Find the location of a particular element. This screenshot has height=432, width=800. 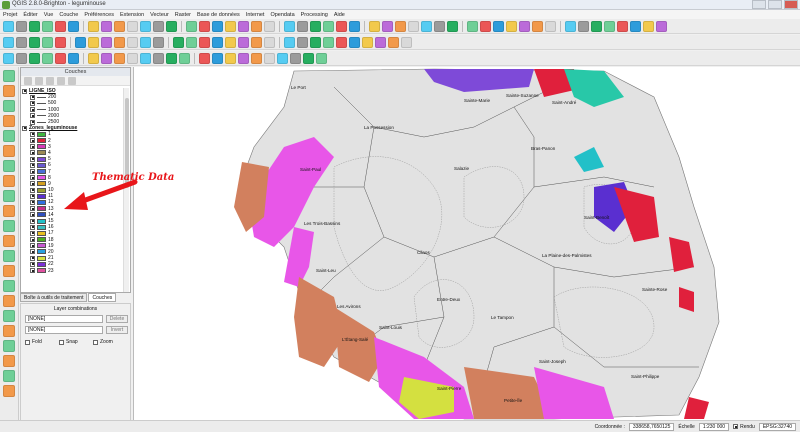

menu-item: Raster is located at coordinates (183, 15).